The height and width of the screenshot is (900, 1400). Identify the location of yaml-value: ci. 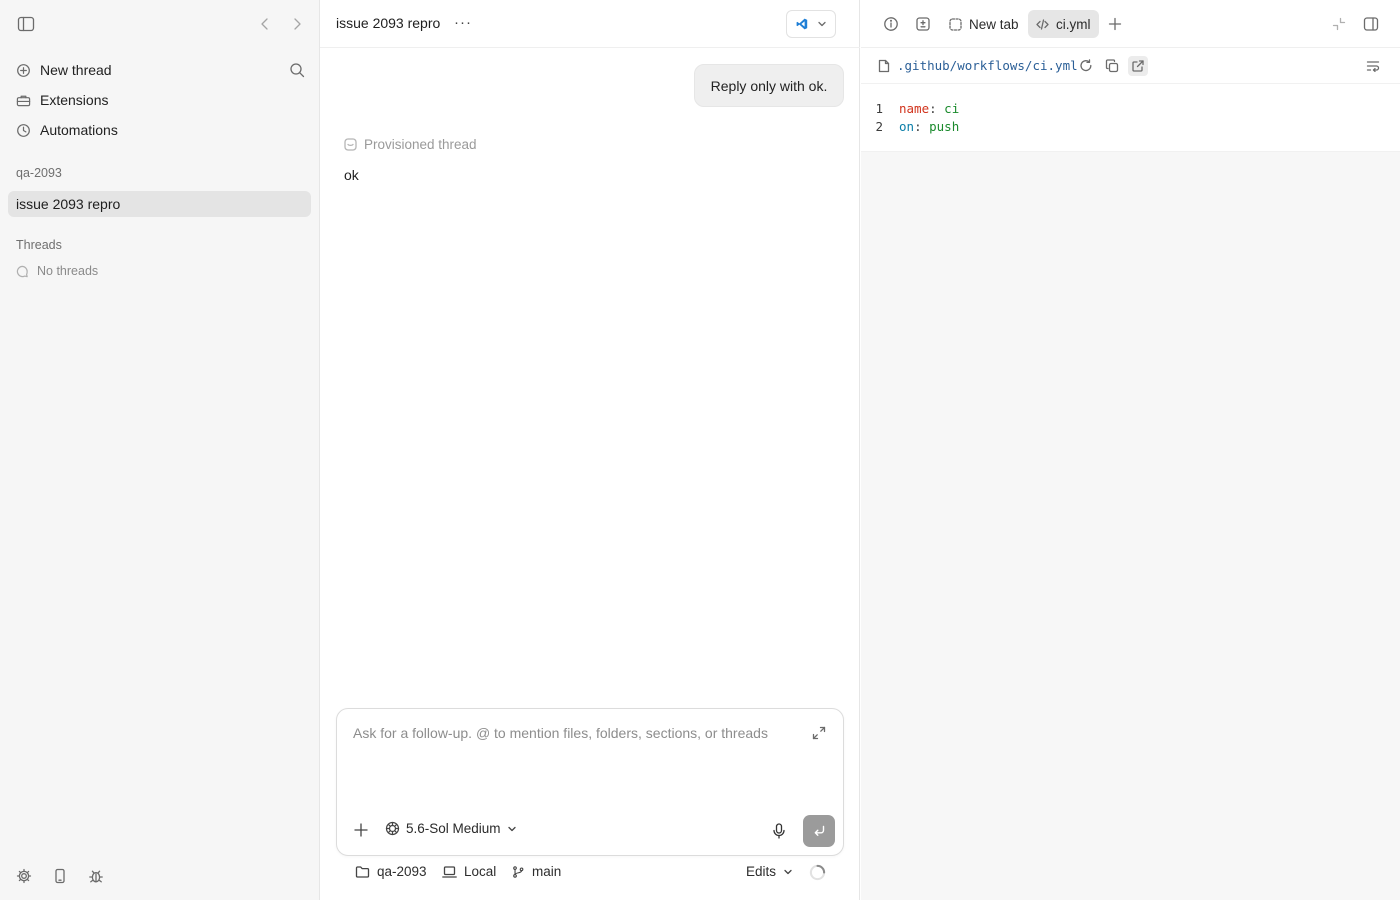
(952, 108).